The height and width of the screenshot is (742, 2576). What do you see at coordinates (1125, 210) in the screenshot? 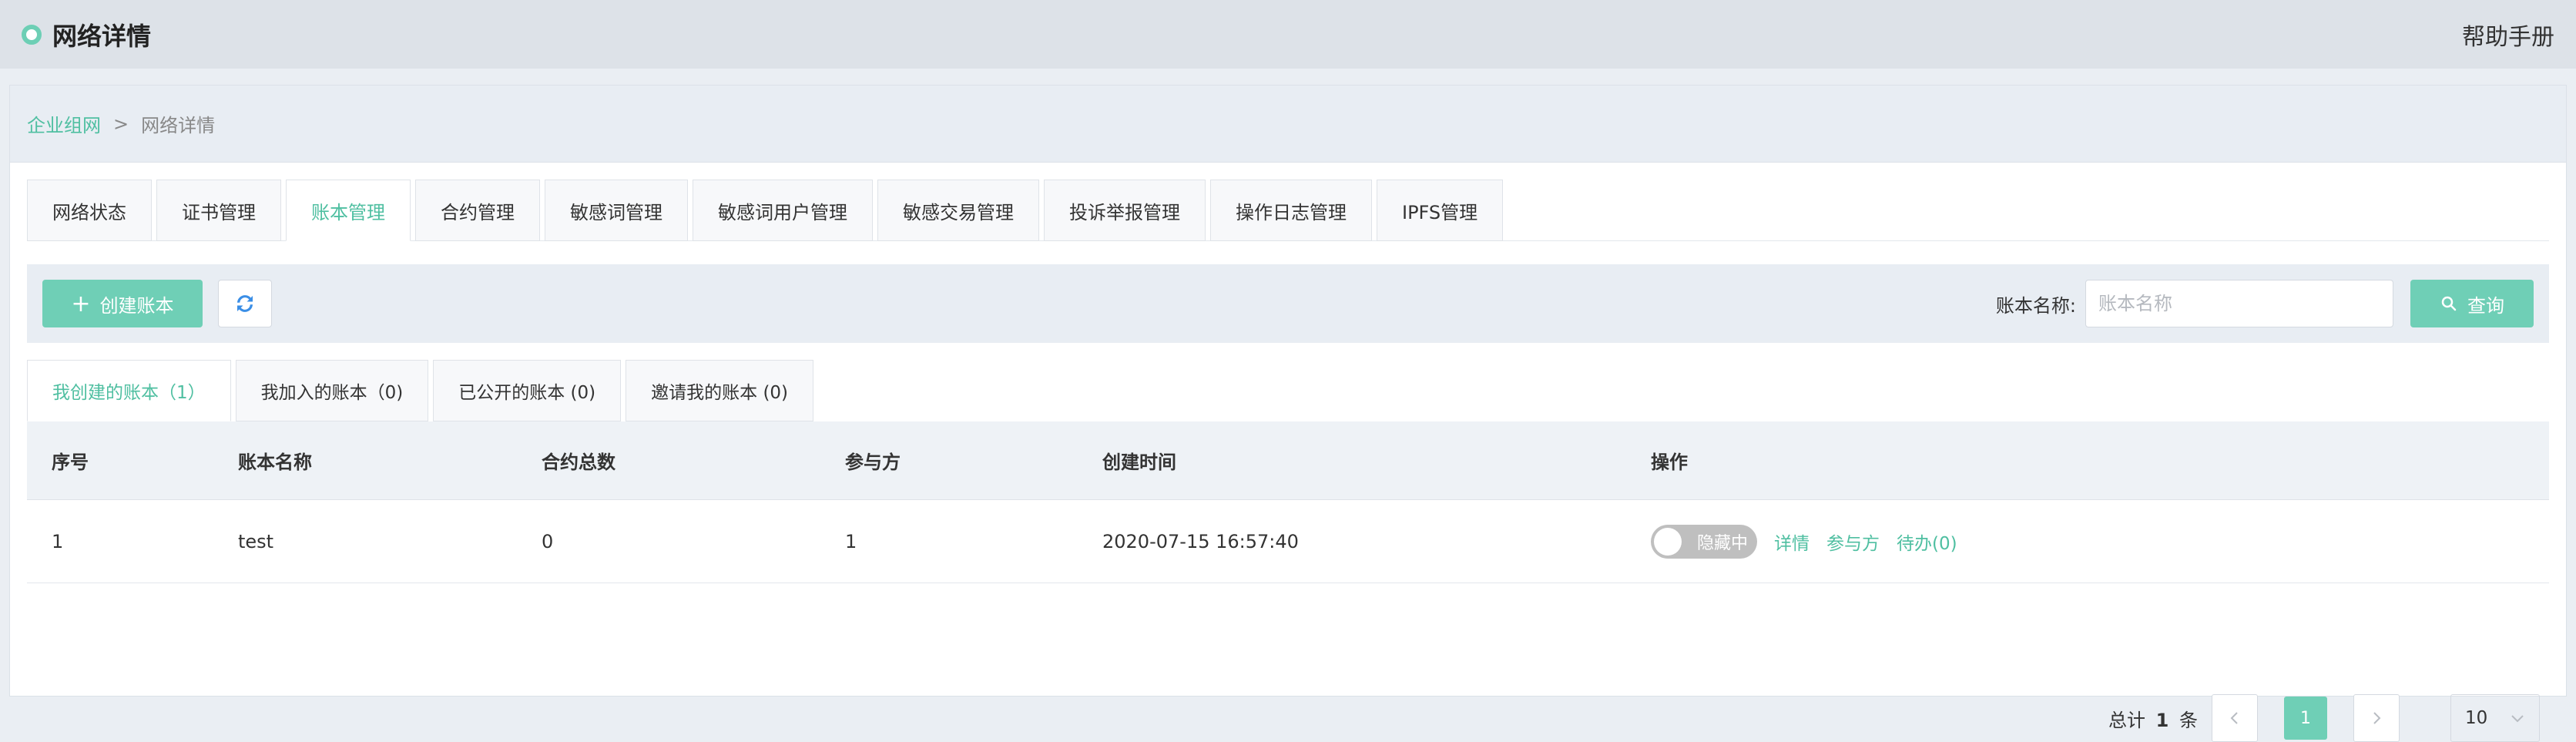
I see `tab-complaints: 投诉举报管理` at bounding box center [1125, 210].